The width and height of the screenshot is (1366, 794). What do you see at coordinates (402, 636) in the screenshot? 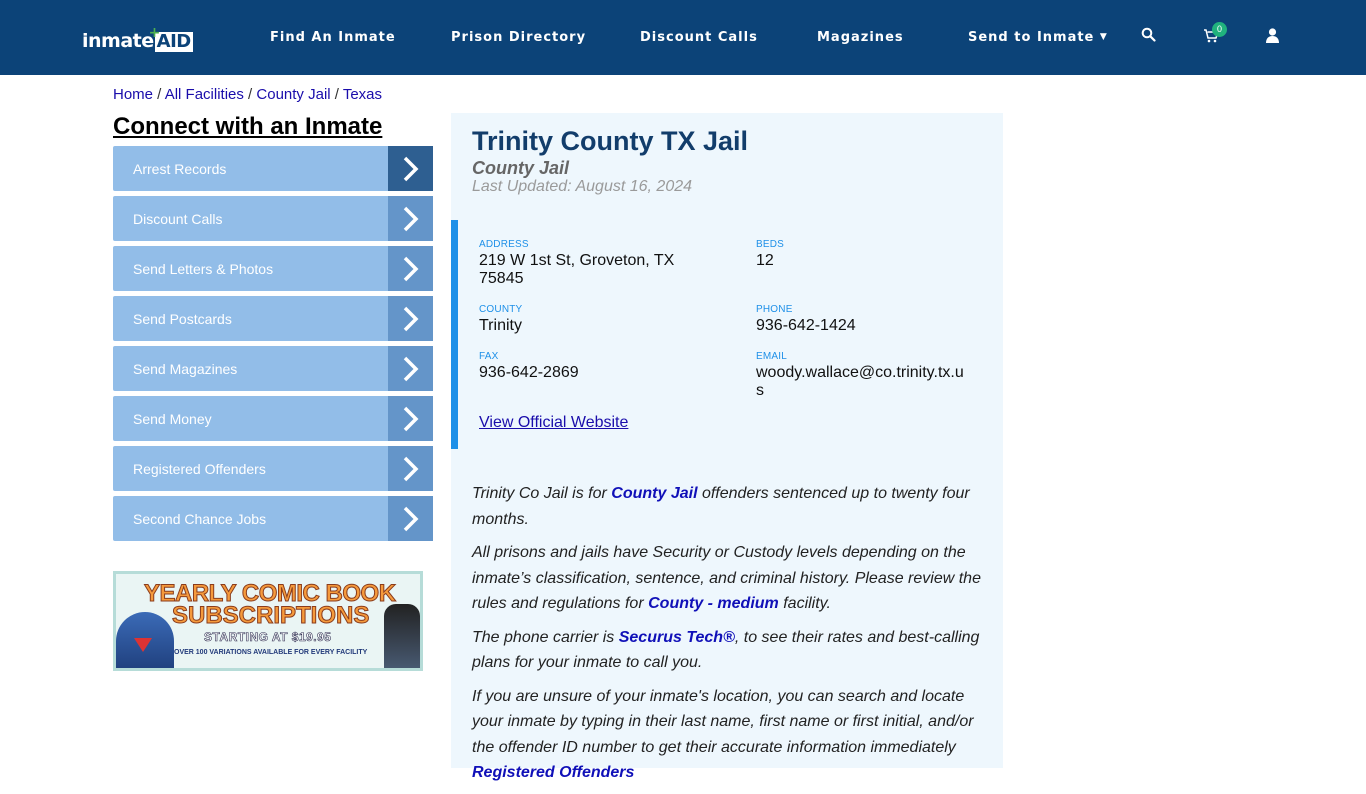
I see `batman-image` at bounding box center [402, 636].